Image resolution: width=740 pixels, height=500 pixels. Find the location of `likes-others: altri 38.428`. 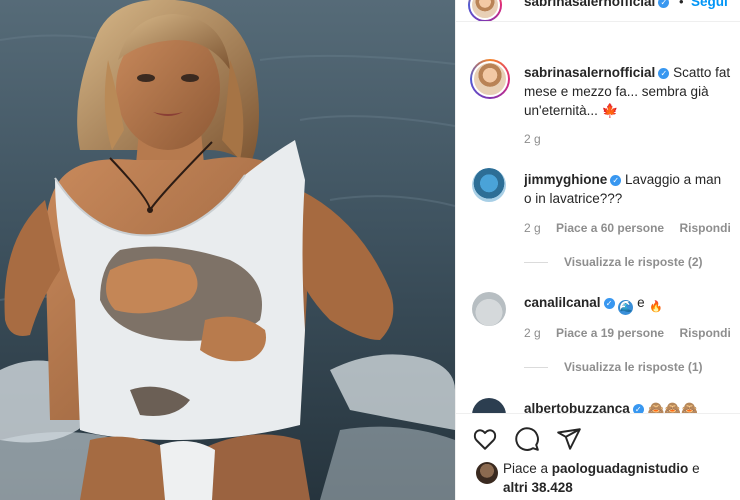

likes-others: altri 38.428 is located at coordinates (538, 487).